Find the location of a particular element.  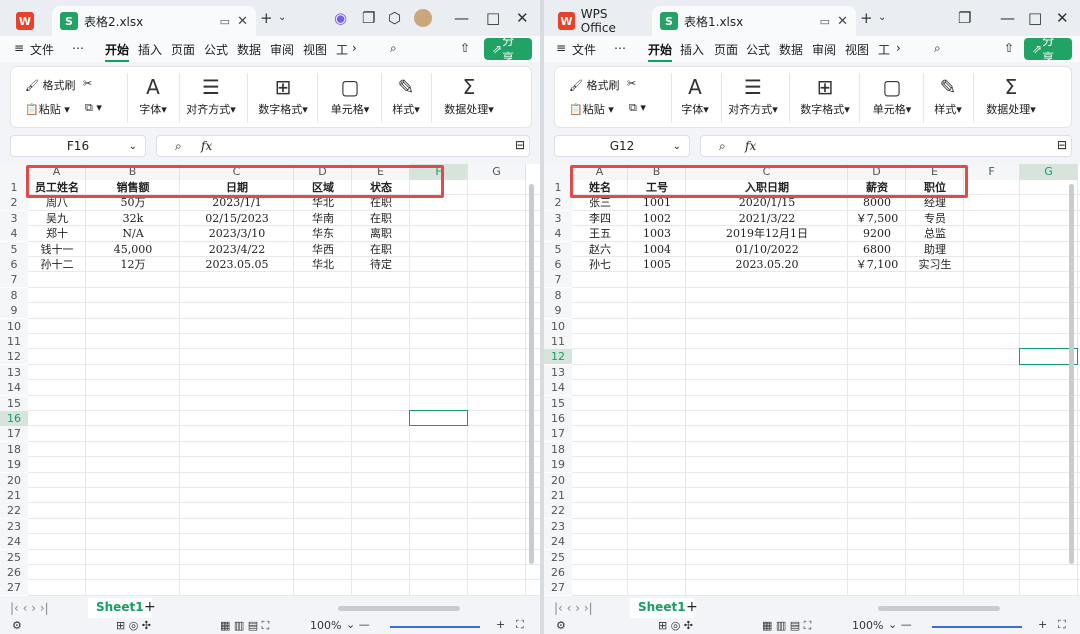

share-button: ⇗ 分享 is located at coordinates (1048, 49).